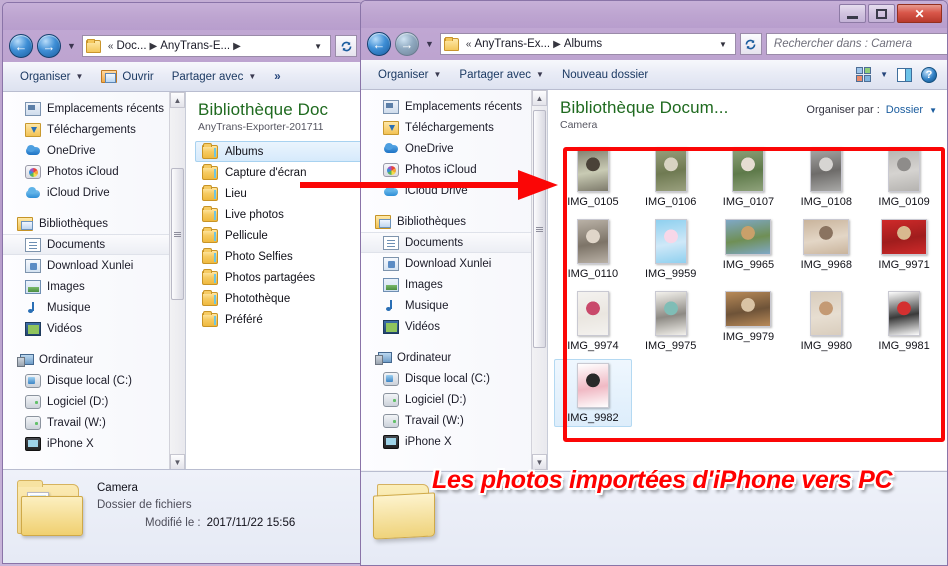 The image size is (948, 566). What do you see at coordinates (346, 46) in the screenshot?
I see `refresh-button-left` at bounding box center [346, 46].